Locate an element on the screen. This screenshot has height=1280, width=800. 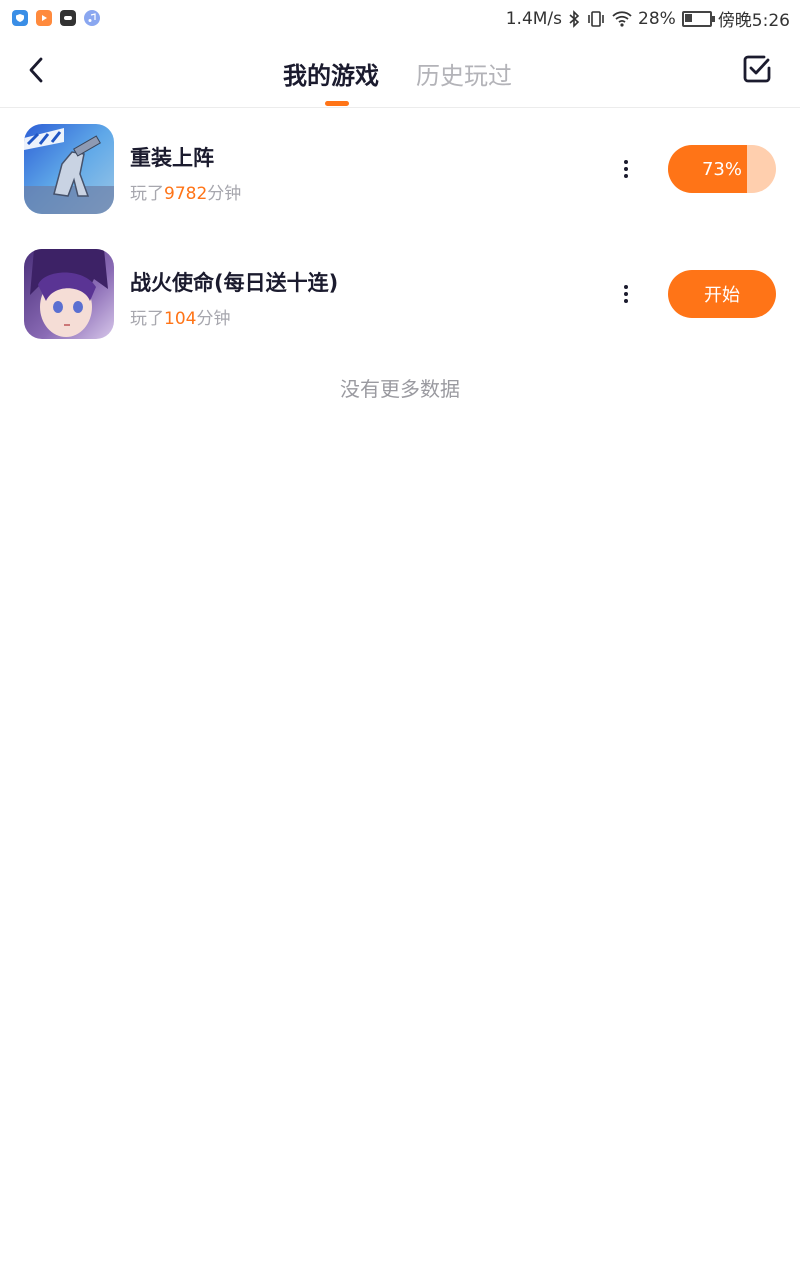
start-button: 开始 is located at coordinates (722, 294).